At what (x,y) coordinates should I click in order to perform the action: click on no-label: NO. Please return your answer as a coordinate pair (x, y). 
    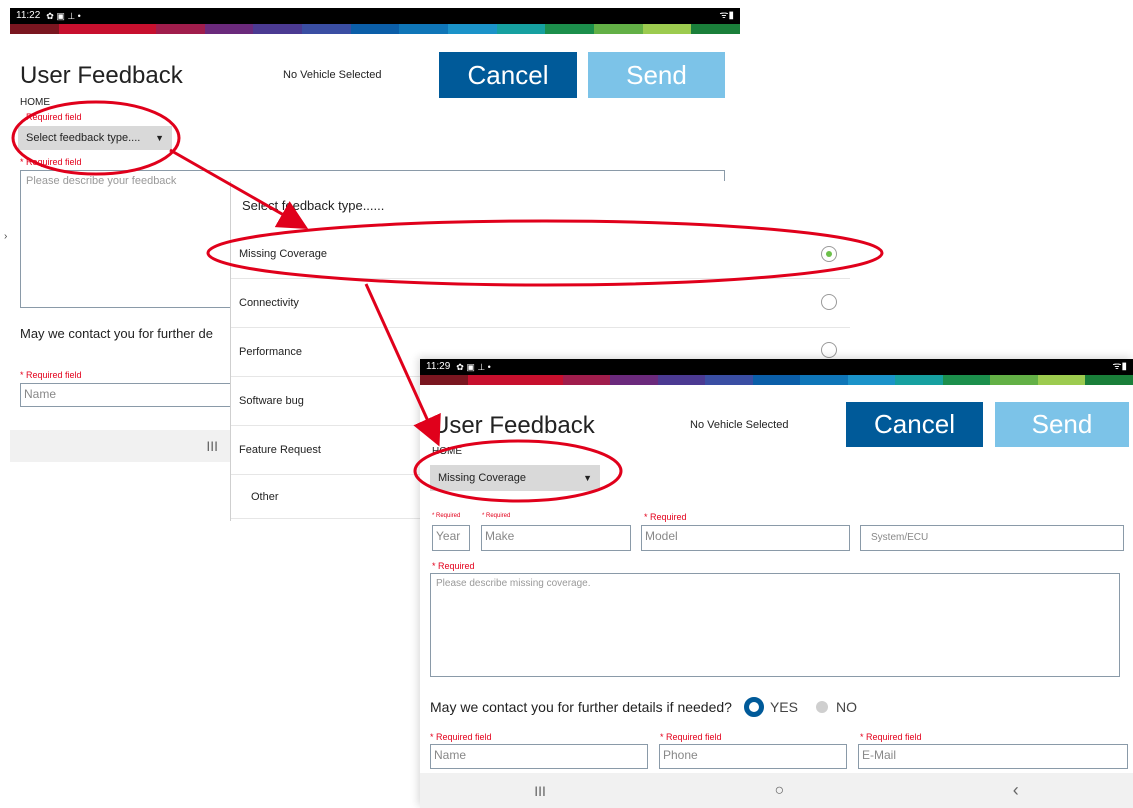
    Looking at the image, I should click on (846, 707).